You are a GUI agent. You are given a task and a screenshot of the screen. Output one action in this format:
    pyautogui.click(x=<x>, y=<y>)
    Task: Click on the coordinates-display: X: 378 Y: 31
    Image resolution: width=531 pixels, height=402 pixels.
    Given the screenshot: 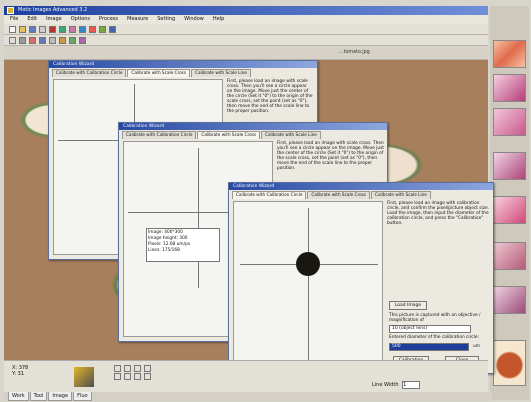 What is the action you would take?
    pyautogui.click(x=20, y=371)
    